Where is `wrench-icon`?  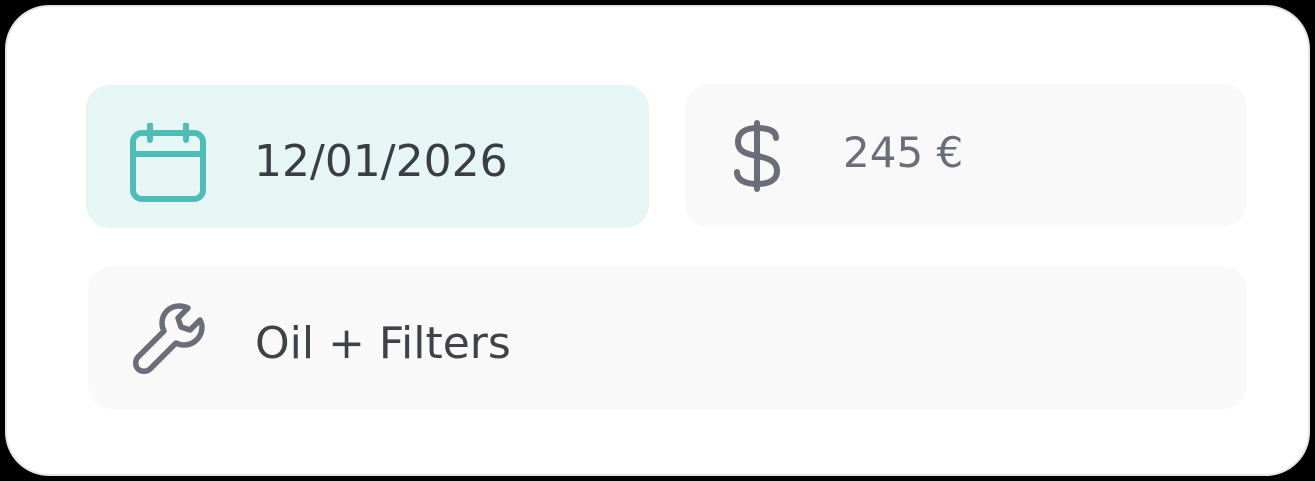 wrench-icon is located at coordinates (169, 338).